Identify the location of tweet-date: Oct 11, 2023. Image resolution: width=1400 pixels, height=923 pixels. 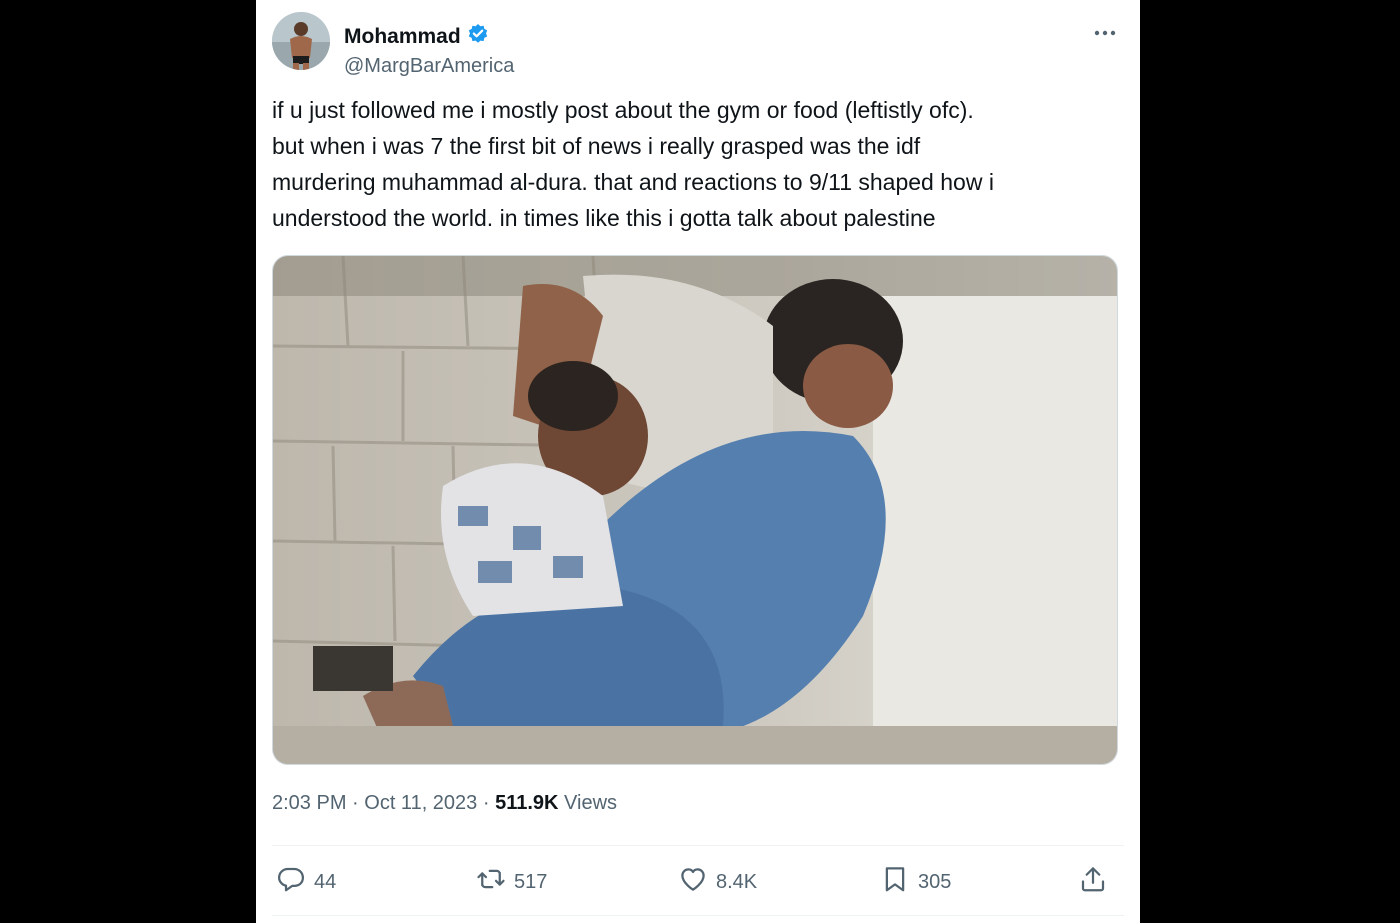
(420, 803).